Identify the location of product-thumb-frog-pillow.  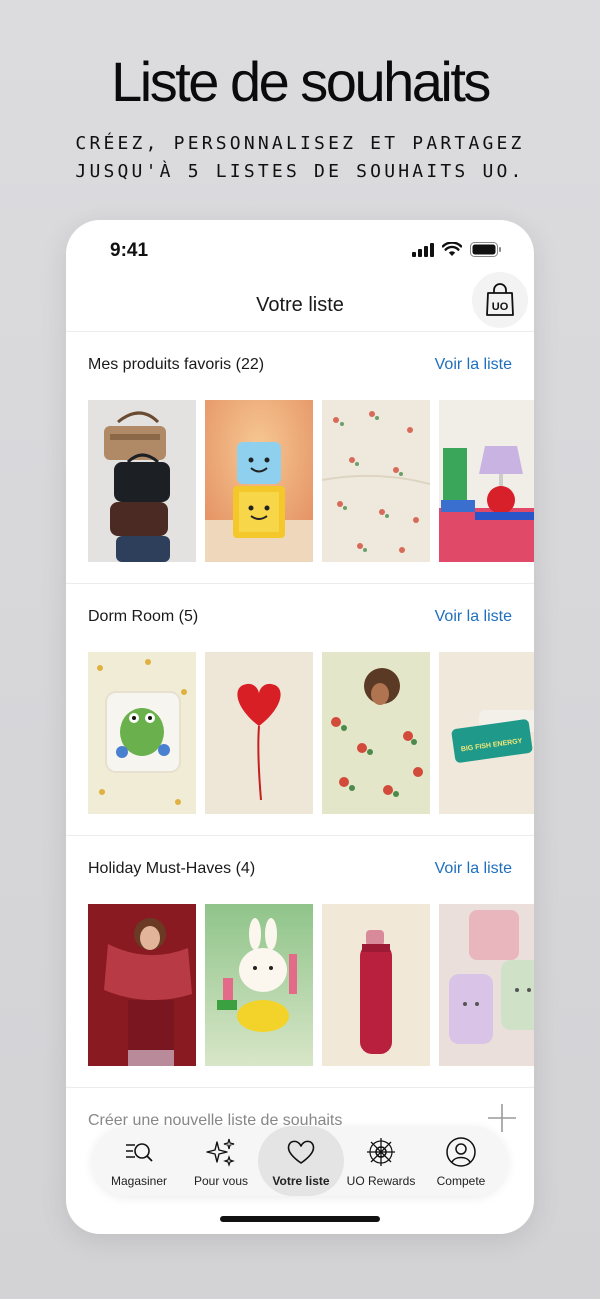
(142, 733).